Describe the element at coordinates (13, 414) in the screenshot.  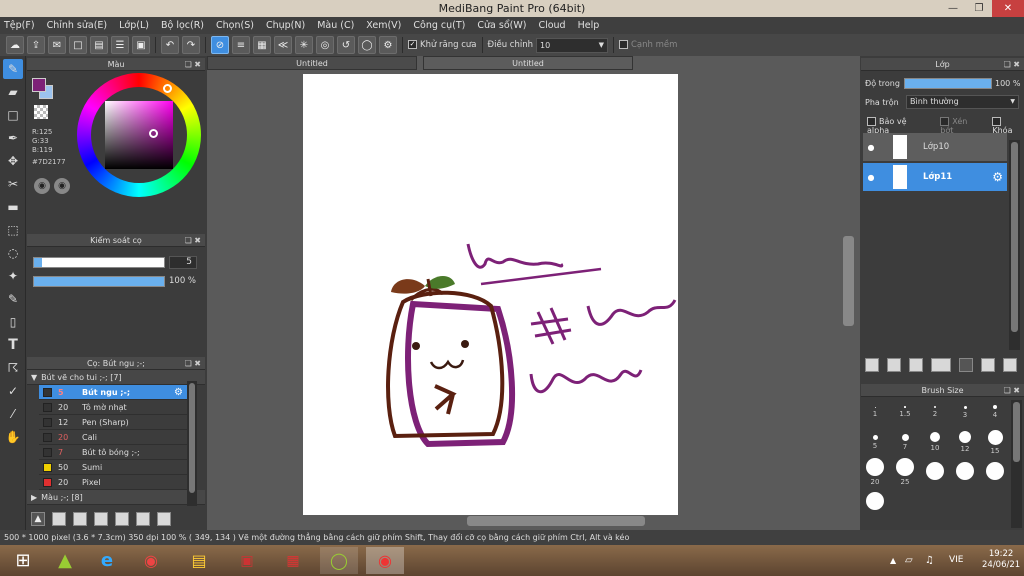
I see `eyedropper-icon: ⁄` at that location.